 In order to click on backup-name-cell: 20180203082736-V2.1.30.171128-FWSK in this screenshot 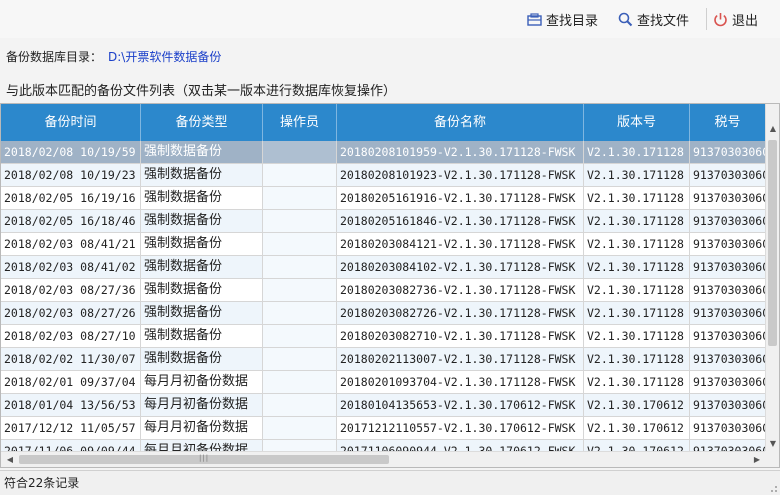, I will do `click(460, 290)`.